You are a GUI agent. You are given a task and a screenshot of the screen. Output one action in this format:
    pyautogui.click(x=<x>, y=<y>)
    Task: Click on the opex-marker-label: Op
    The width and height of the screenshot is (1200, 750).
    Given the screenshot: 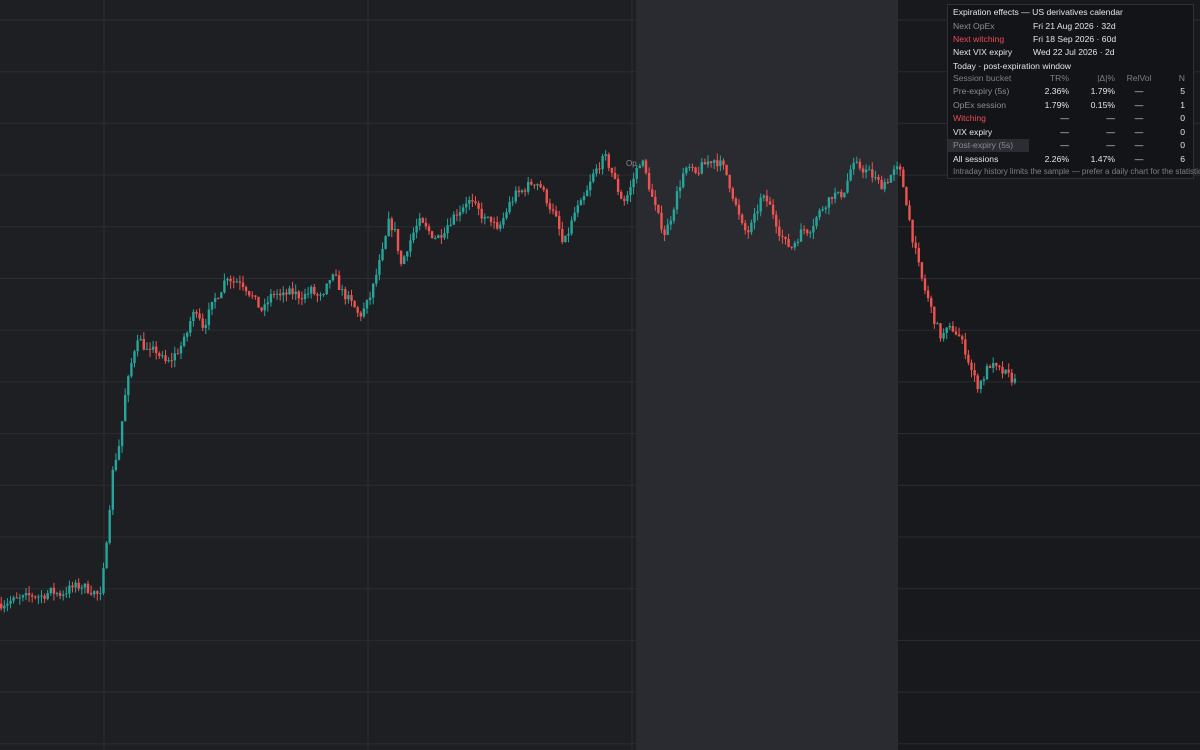 What is the action you would take?
    pyautogui.click(x=631, y=163)
    